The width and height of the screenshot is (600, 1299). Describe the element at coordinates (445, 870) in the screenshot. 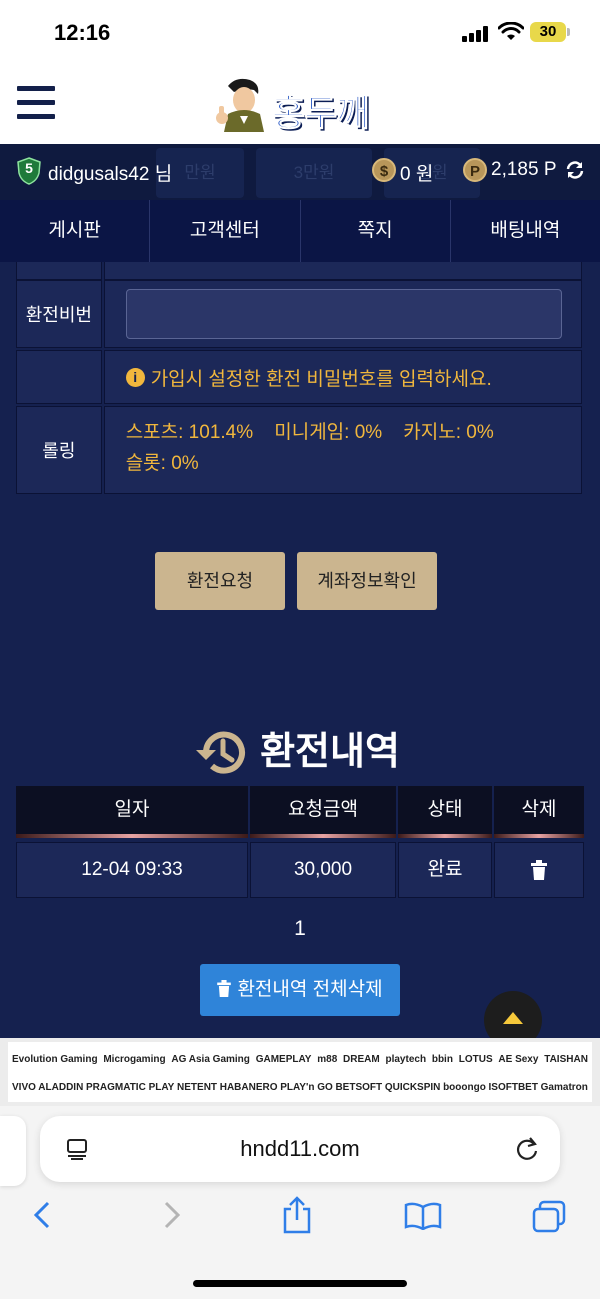

I see `history-status-cell: 완료` at that location.